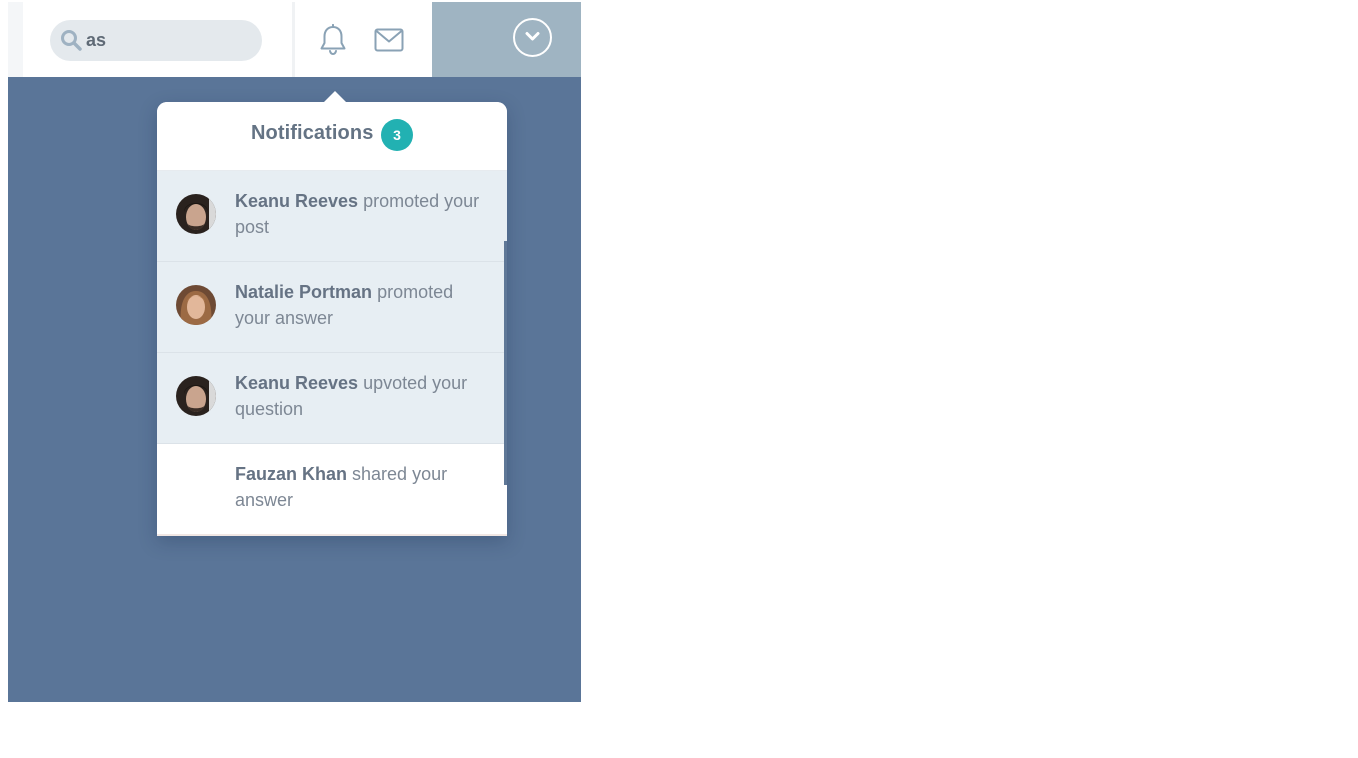 Image resolution: width=1358 pixels, height=758 pixels. I want to click on search-icon, so click(71, 40).